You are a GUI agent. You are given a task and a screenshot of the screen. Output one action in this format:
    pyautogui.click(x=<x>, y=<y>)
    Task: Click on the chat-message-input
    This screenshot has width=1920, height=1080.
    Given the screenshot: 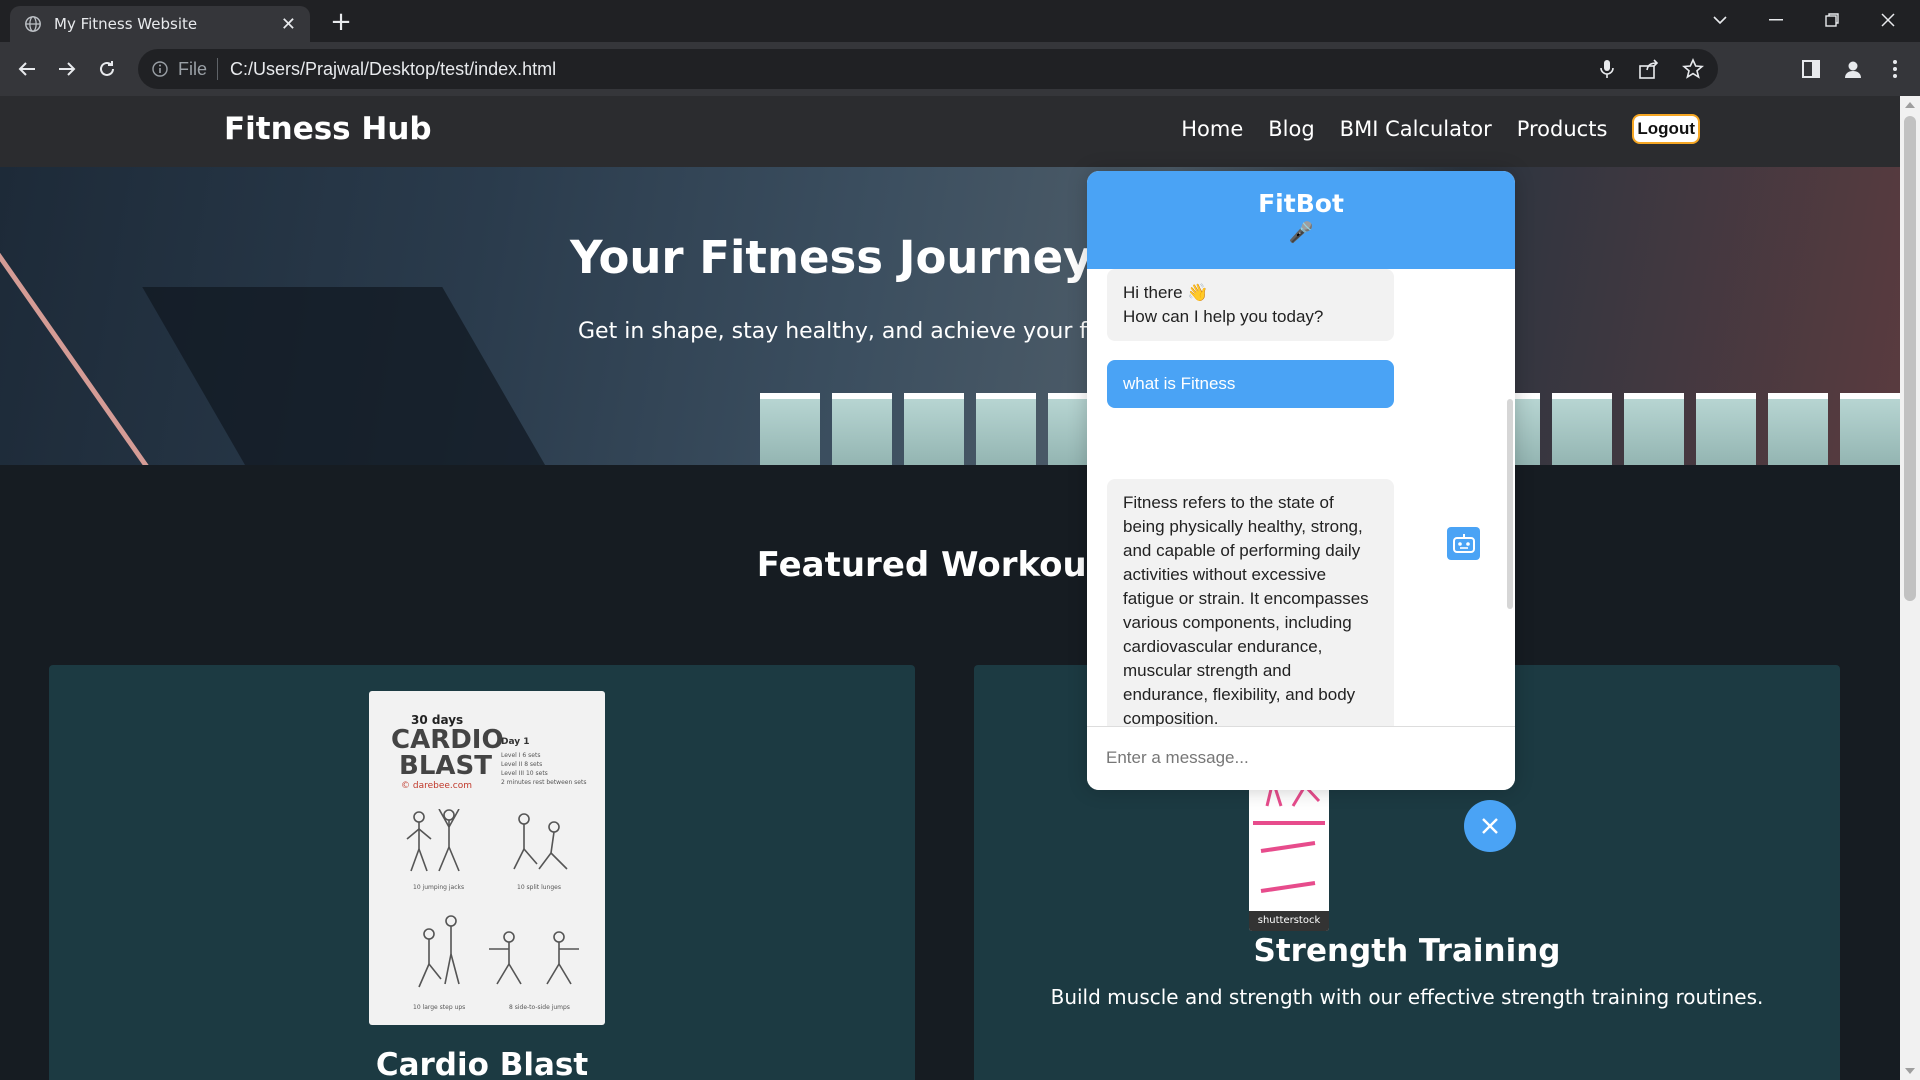 What is the action you would take?
    pyautogui.click(x=1301, y=758)
    